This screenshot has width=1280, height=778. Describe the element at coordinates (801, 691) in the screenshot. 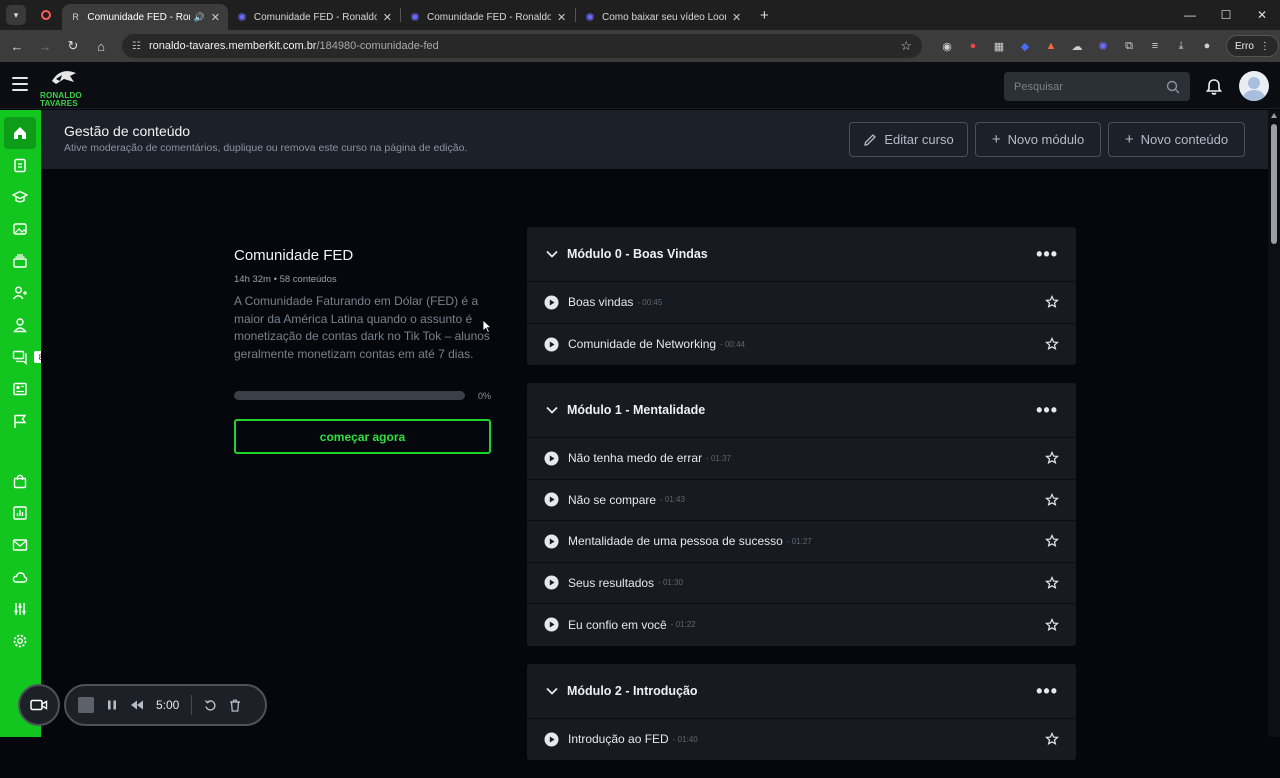

I see `module-header: Módulo 2 - Introdução •••` at that location.